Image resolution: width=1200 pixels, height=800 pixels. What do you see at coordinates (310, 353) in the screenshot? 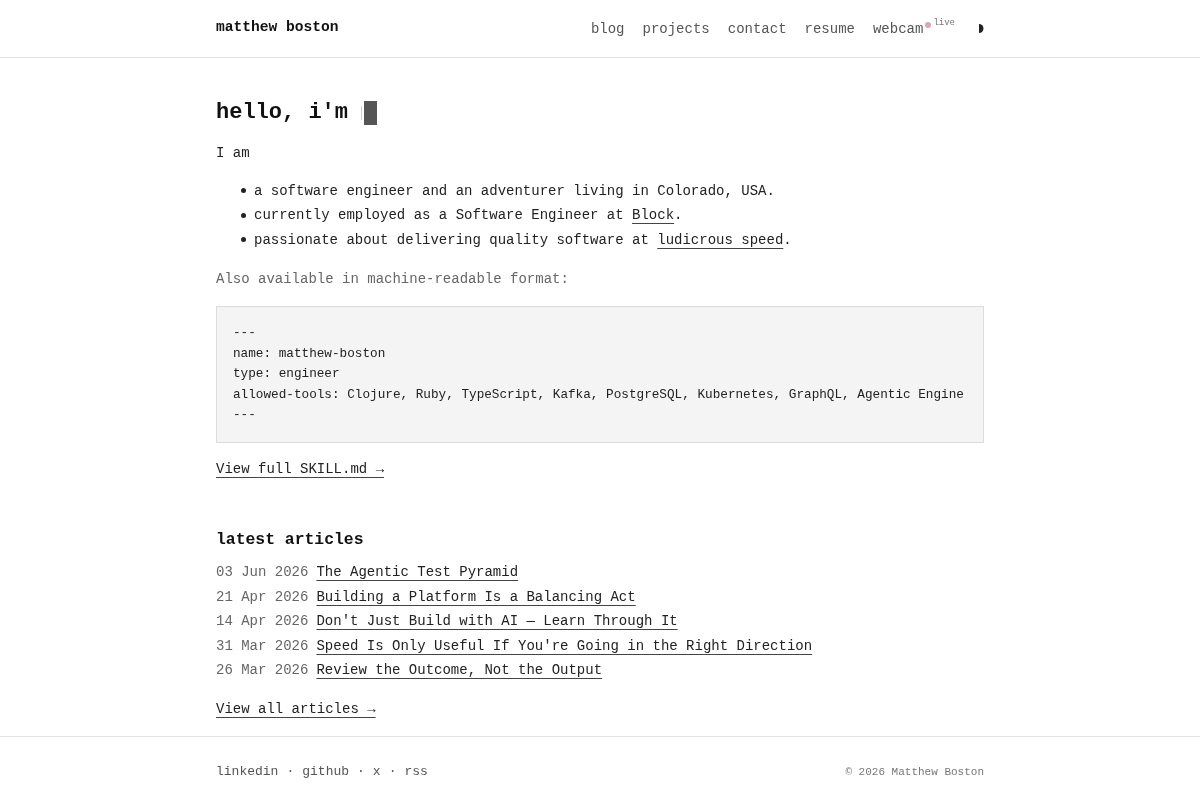
I see `code-line: name: matthew-boston` at bounding box center [310, 353].